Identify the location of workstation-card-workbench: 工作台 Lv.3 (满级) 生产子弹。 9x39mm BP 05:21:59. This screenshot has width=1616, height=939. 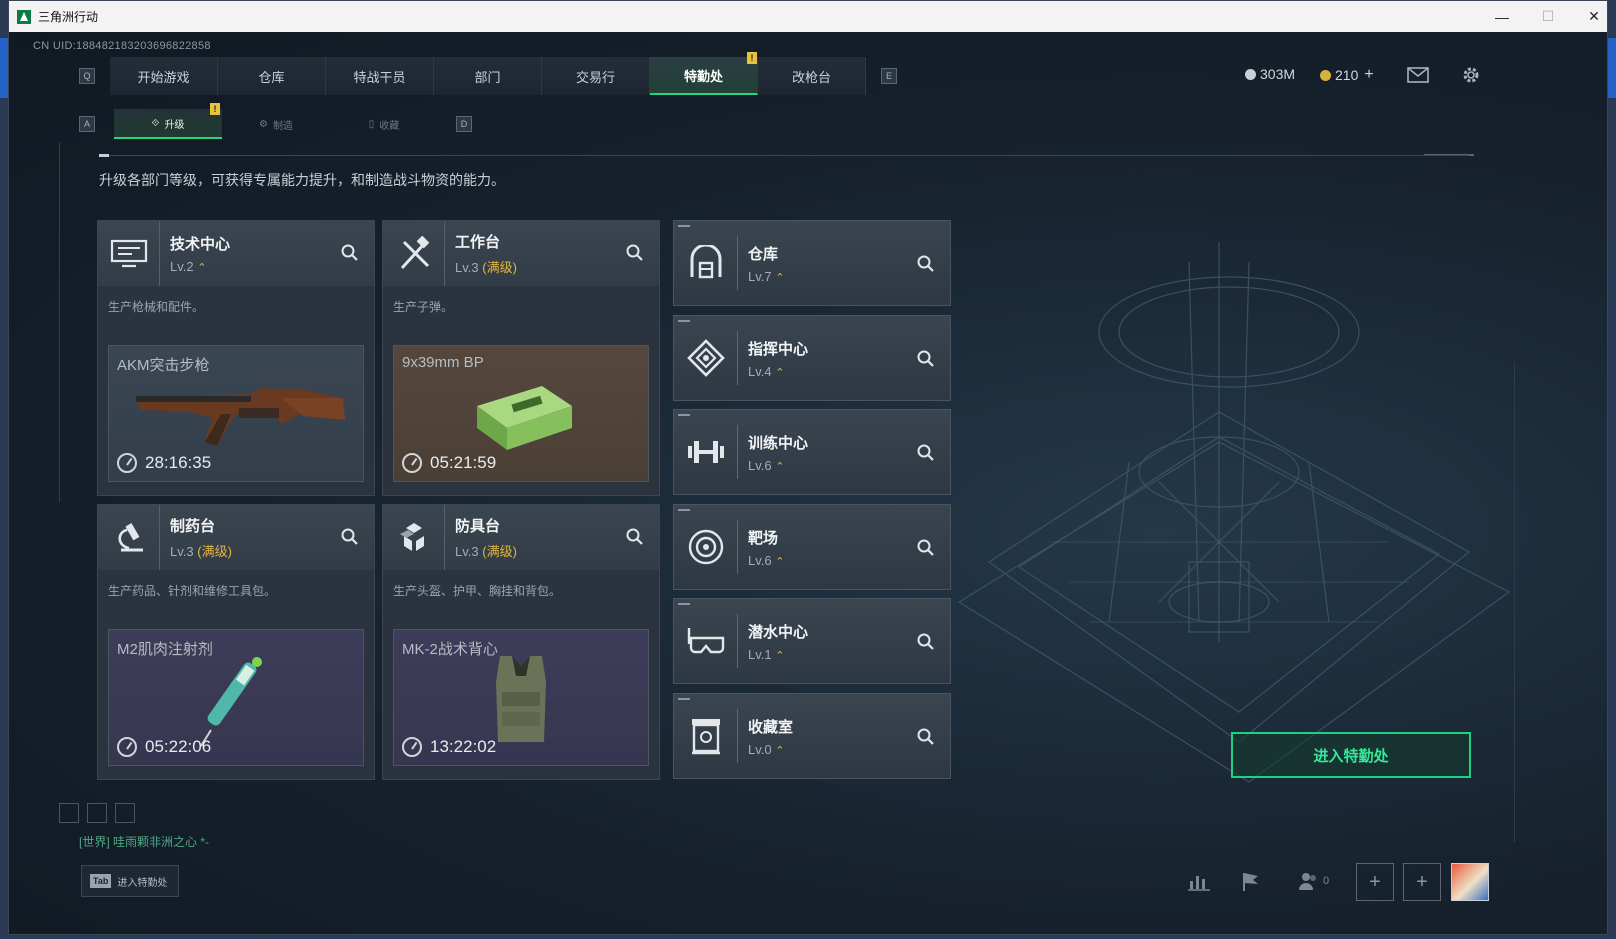
(521, 358).